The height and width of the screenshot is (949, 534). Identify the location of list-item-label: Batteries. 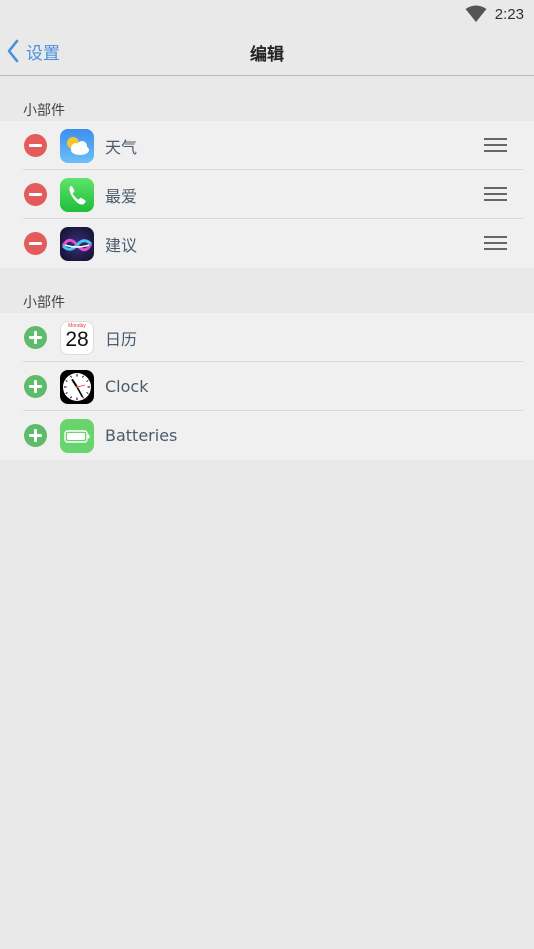
(141, 435).